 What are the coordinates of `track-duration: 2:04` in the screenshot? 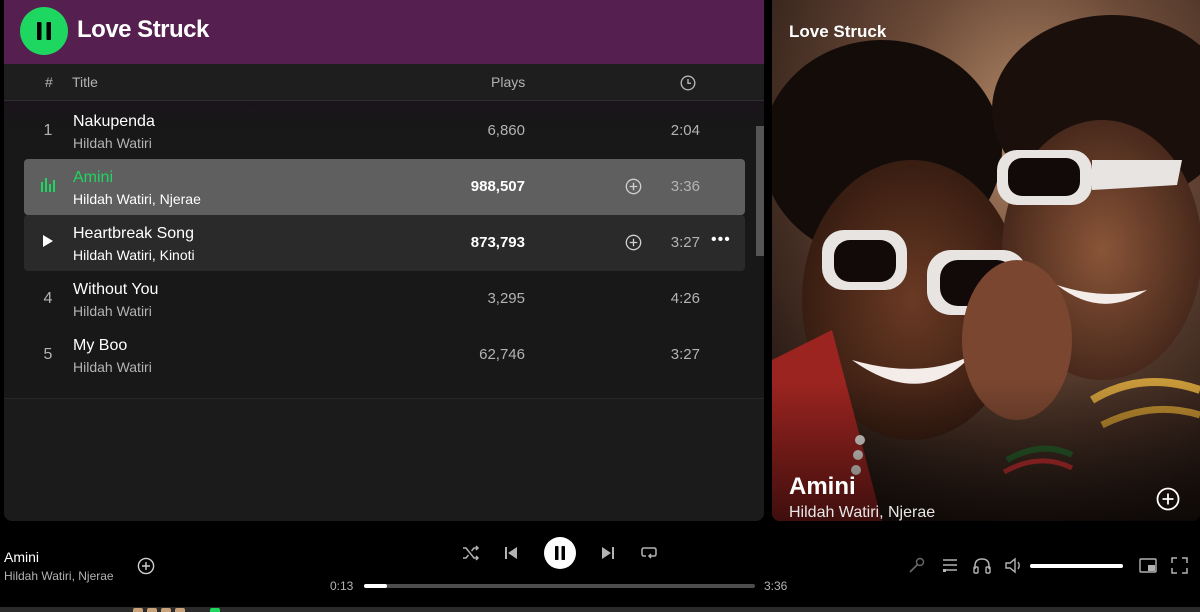 It's located at (685, 130).